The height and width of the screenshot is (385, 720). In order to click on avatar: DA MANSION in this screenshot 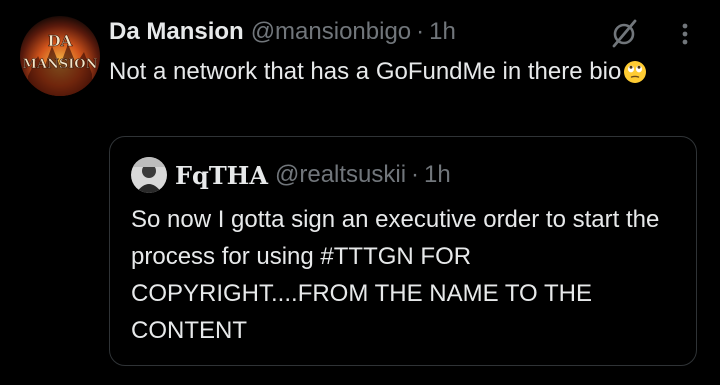, I will do `click(60, 56)`.